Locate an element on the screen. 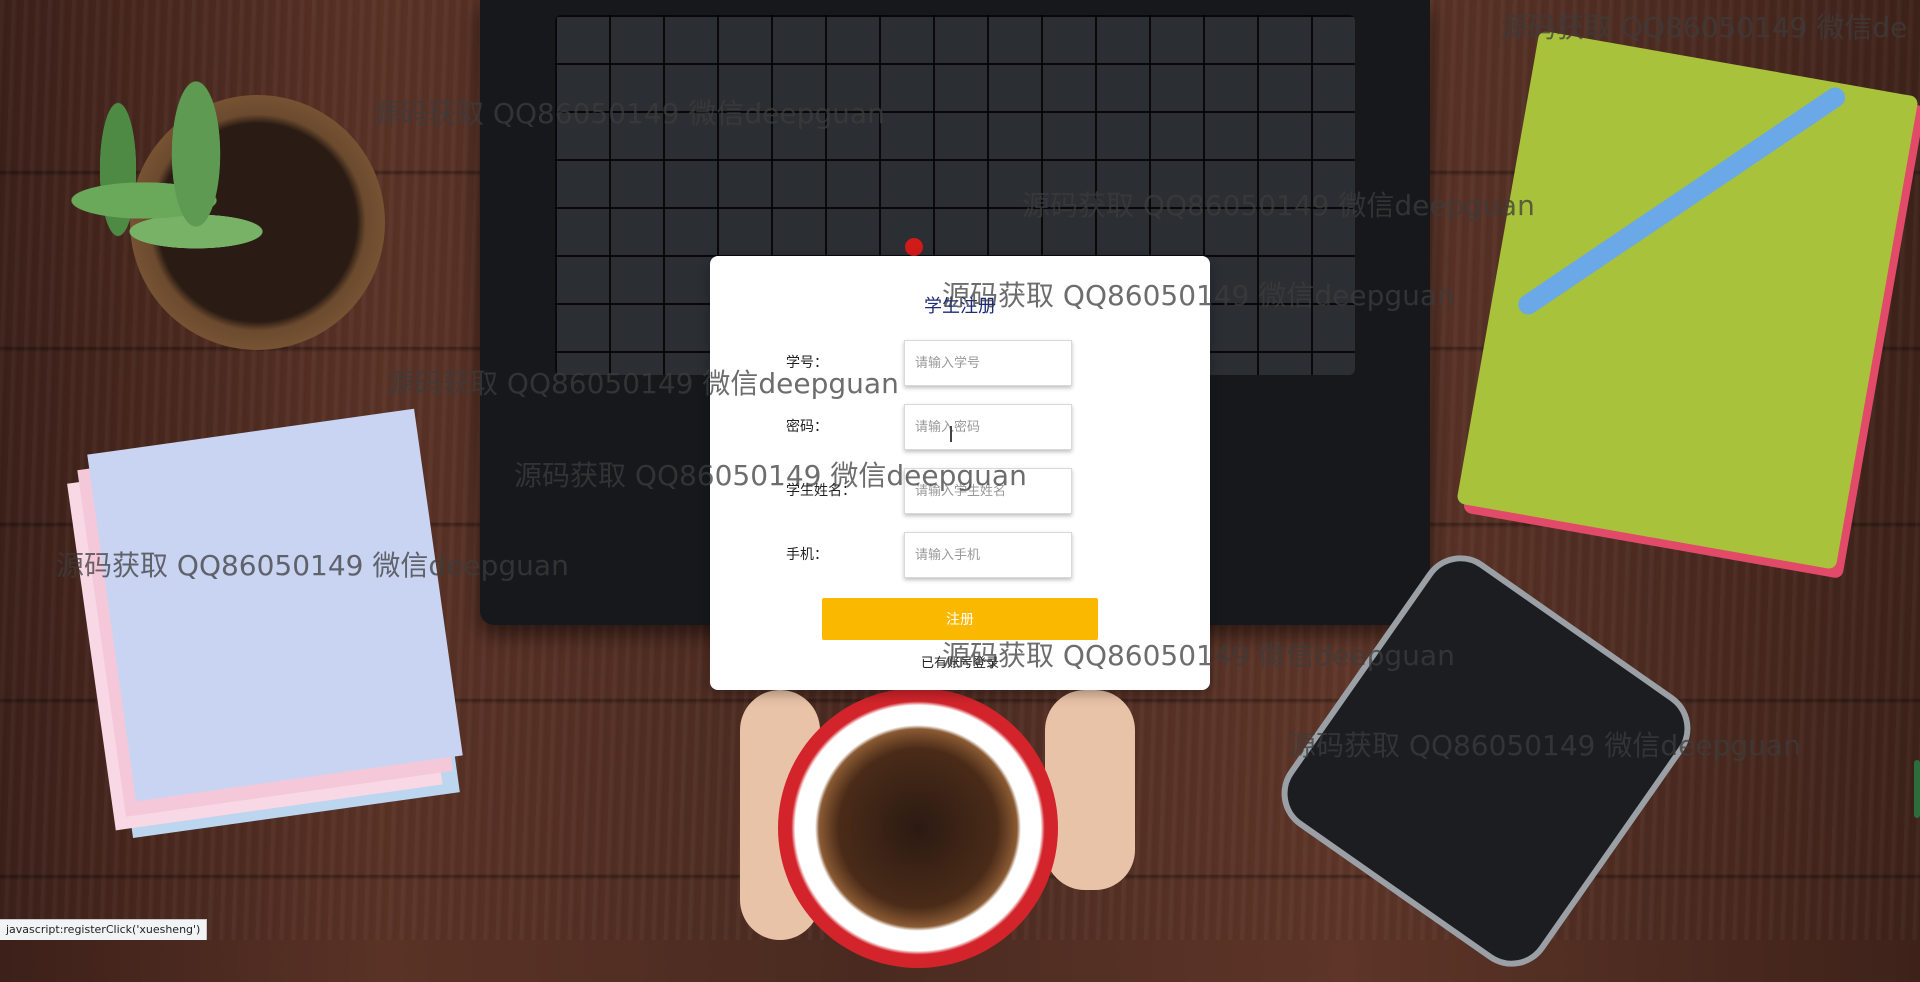 This screenshot has width=1920, height=982. trackpoint-image is located at coordinates (914, 247).